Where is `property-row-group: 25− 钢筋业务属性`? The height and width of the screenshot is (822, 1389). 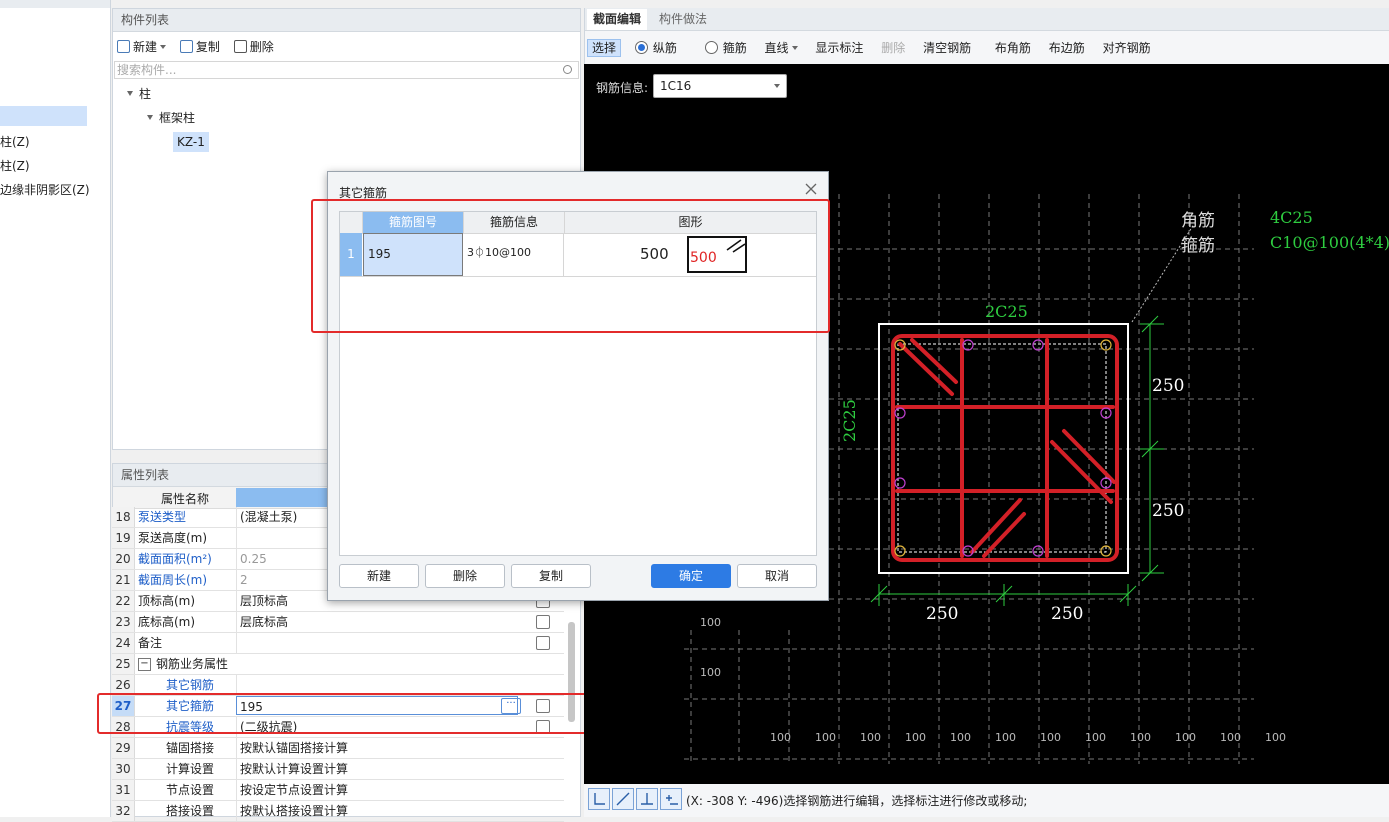 property-row-group: 25− 钢筋业务属性 is located at coordinates (338, 664).